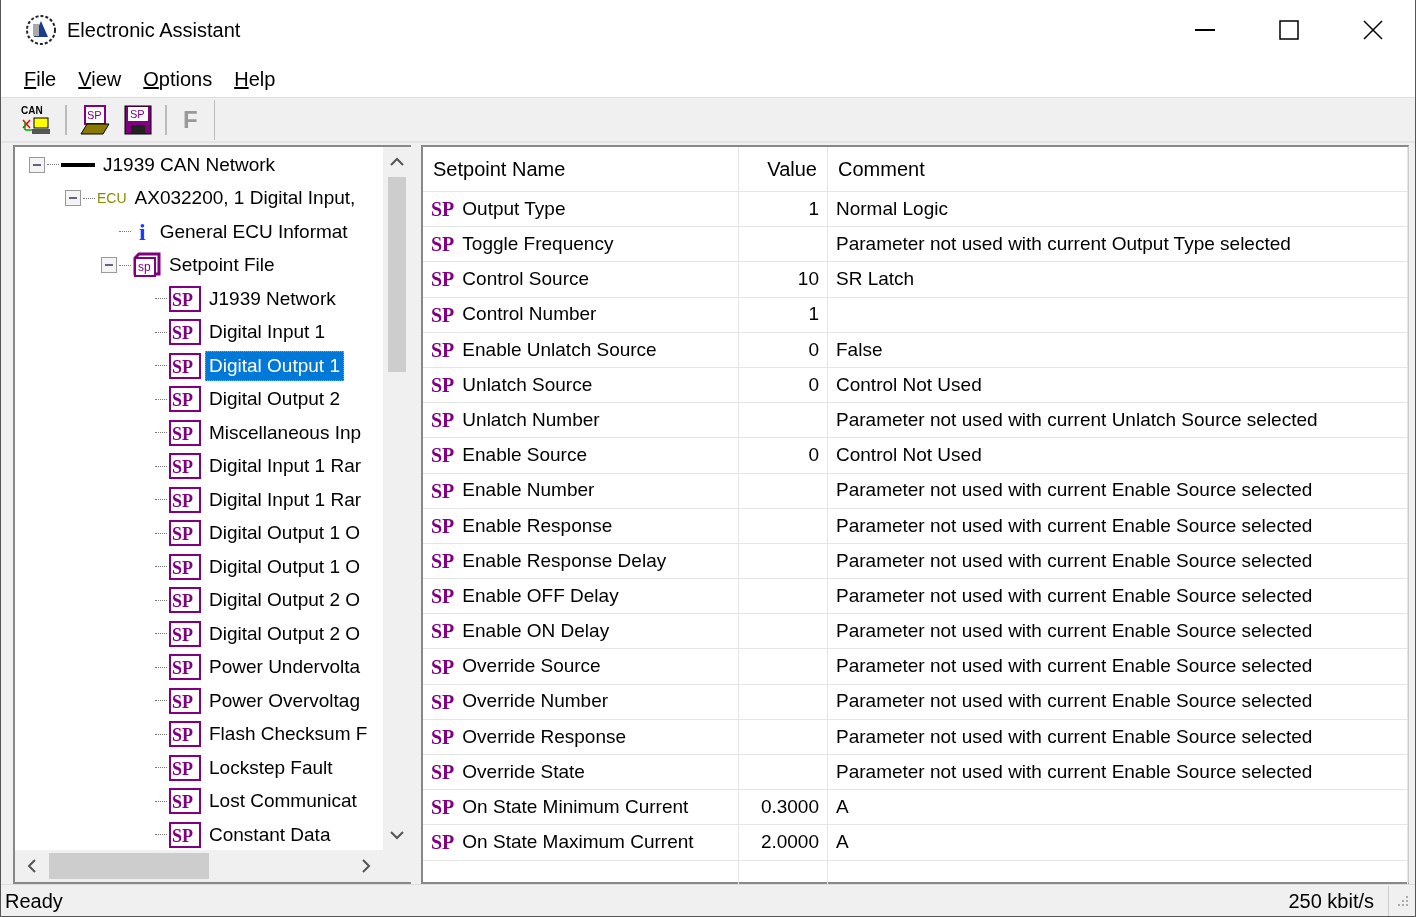  I want to click on tree-item: Lost Communicat, so click(283, 801).